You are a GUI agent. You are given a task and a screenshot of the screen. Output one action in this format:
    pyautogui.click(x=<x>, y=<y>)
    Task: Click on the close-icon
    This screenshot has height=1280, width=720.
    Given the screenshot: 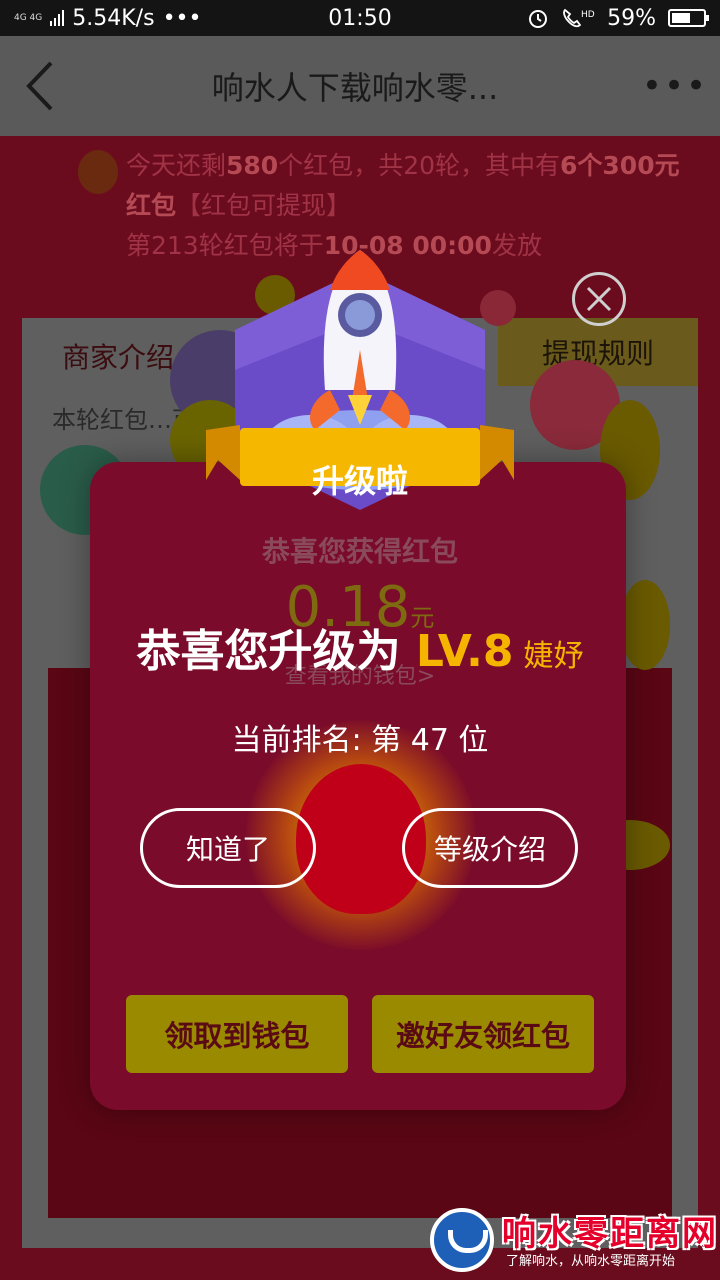 What is the action you would take?
    pyautogui.click(x=599, y=299)
    